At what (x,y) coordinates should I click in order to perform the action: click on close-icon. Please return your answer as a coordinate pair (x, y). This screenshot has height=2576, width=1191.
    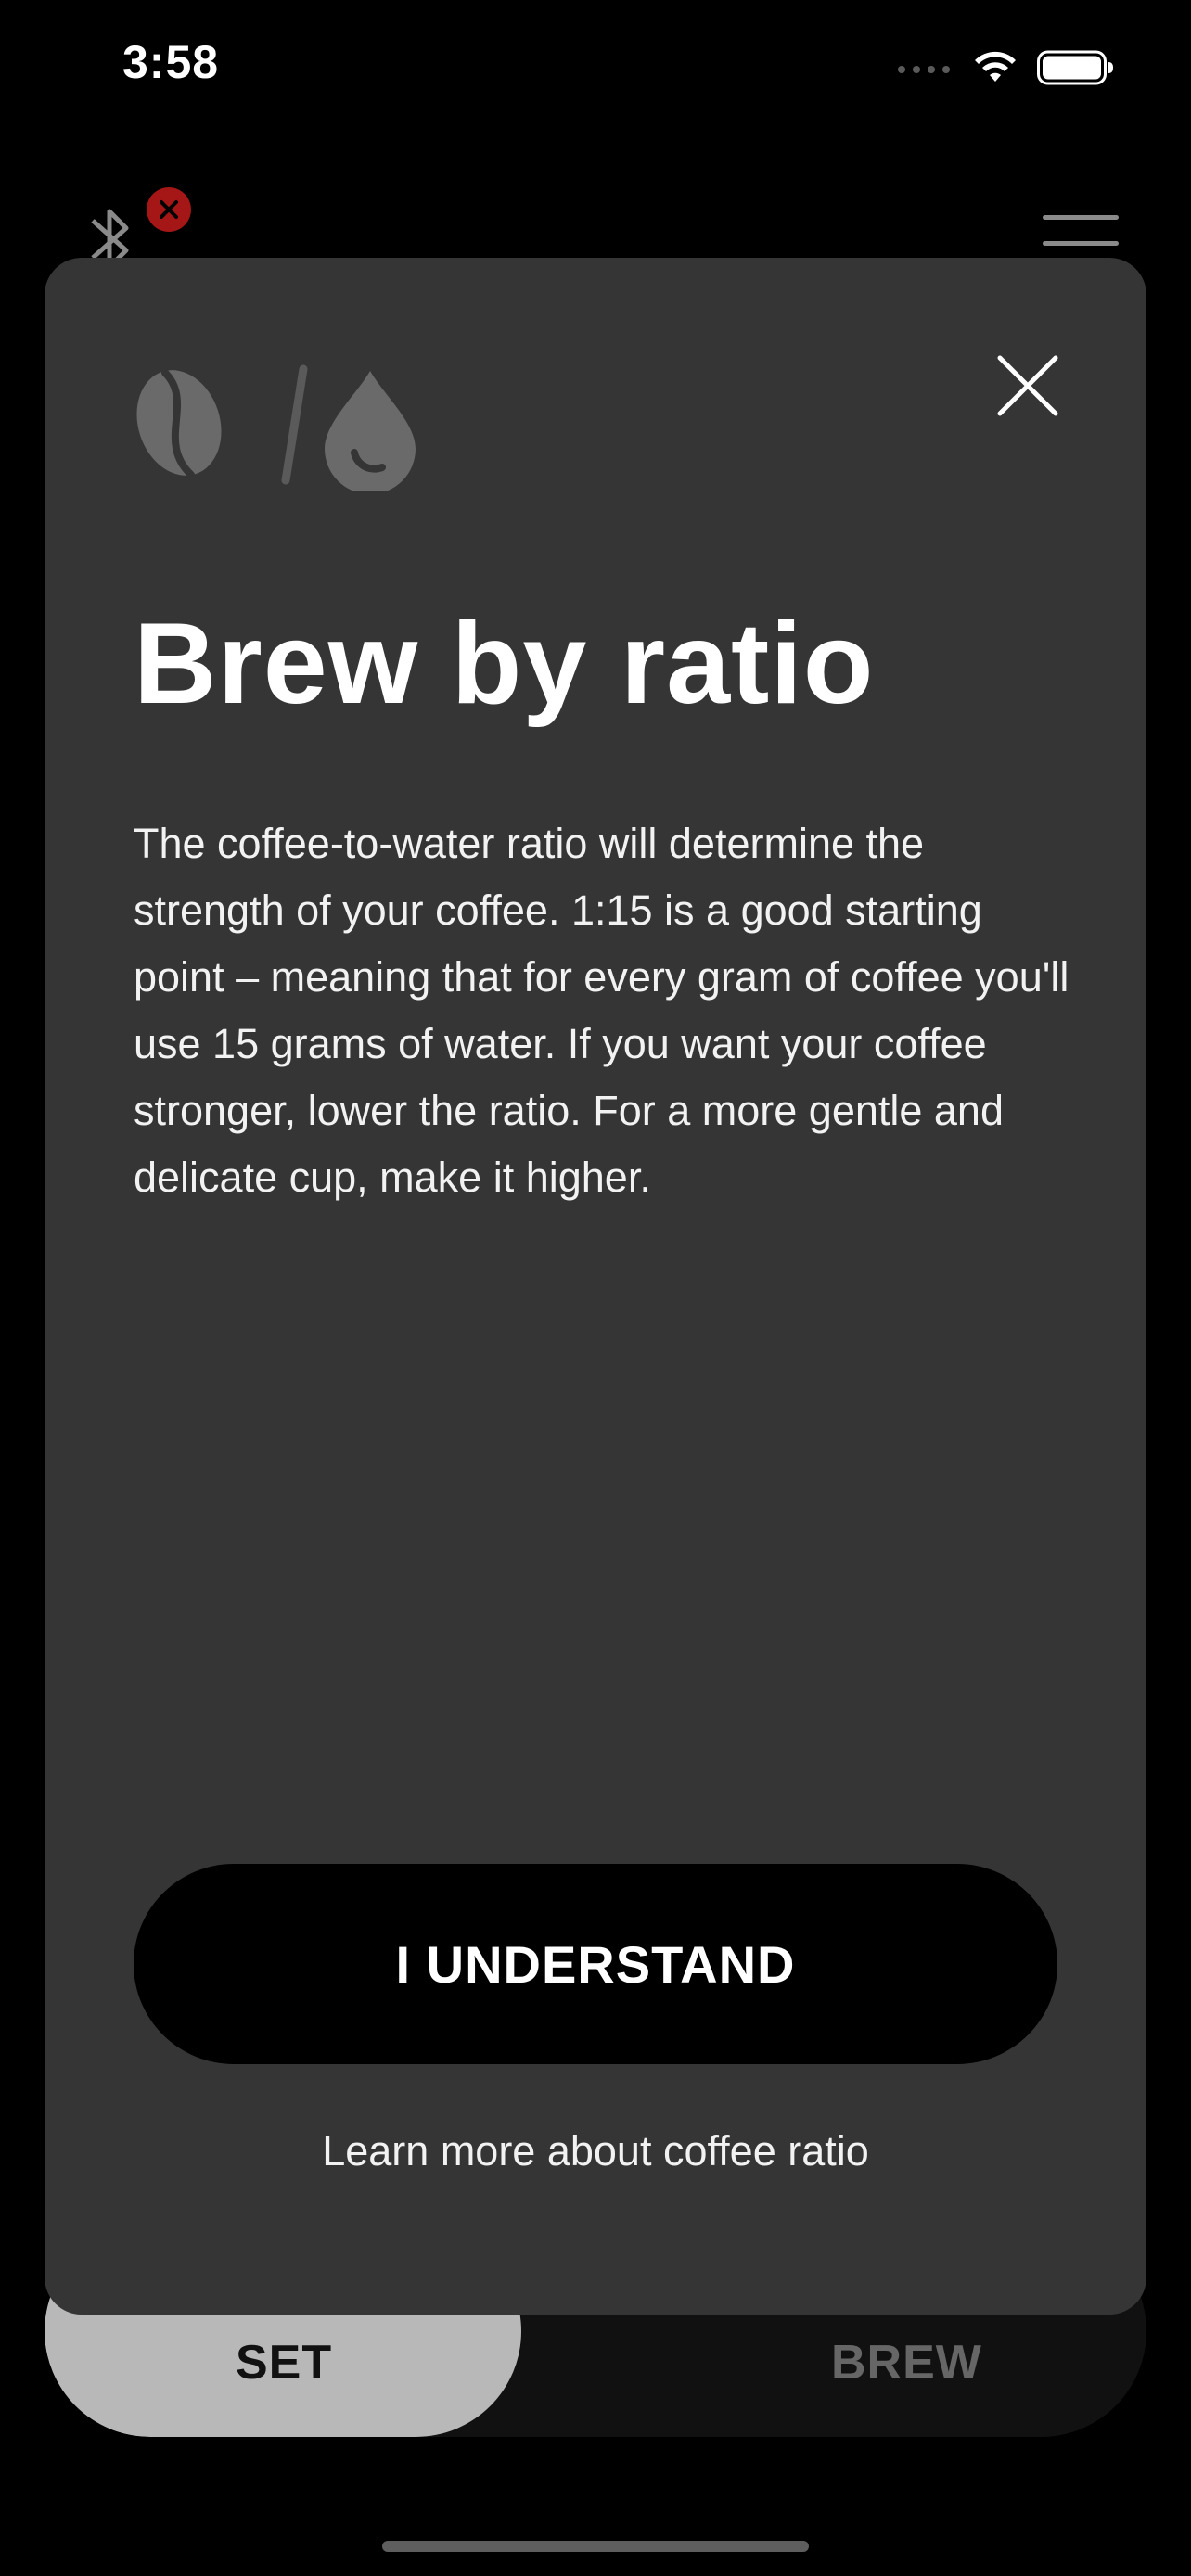
    Looking at the image, I should click on (1028, 386).